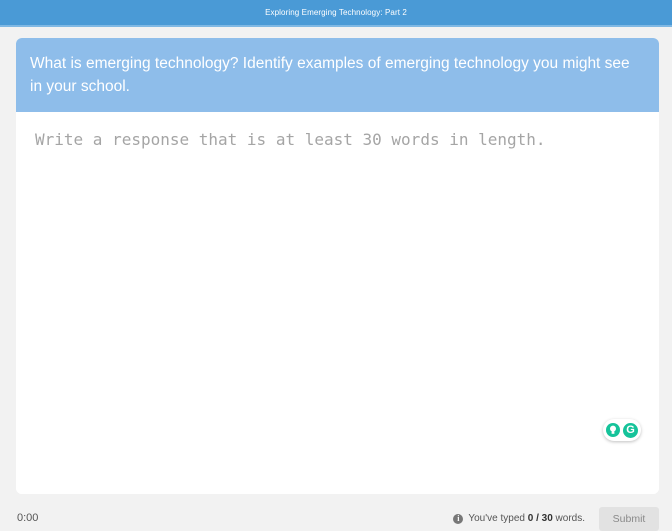 Image resolution: width=672 pixels, height=531 pixels. I want to click on activity-title: Exploring Emerging Technology: Part 2, so click(336, 12).